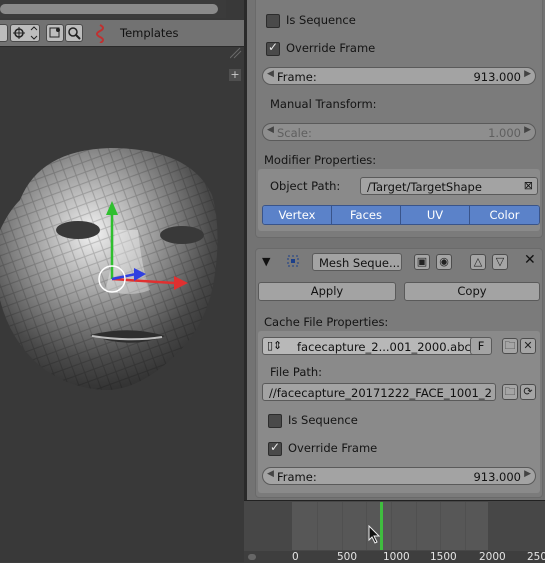  What do you see at coordinates (528, 185) in the screenshot?
I see `clear-x-icon: ⊠` at bounding box center [528, 185].